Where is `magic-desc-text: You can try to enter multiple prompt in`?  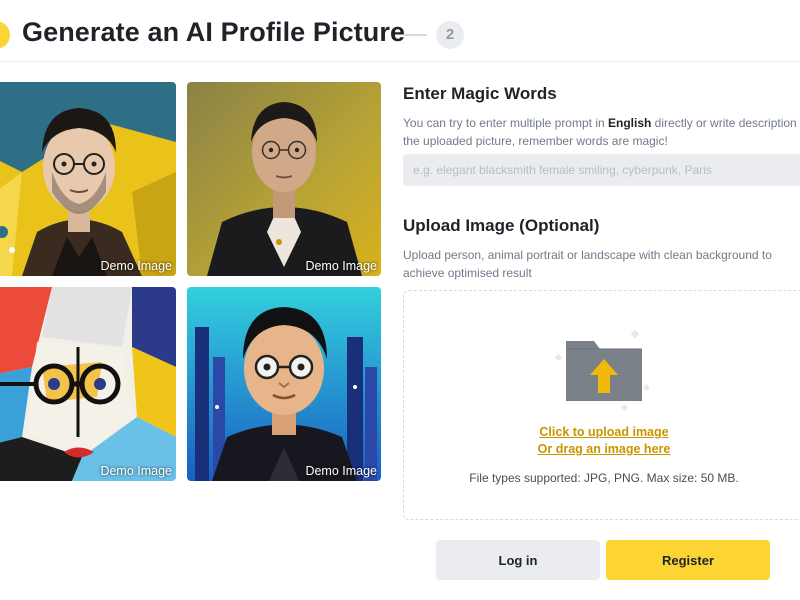 magic-desc-text: You can try to enter multiple prompt in is located at coordinates (505, 123).